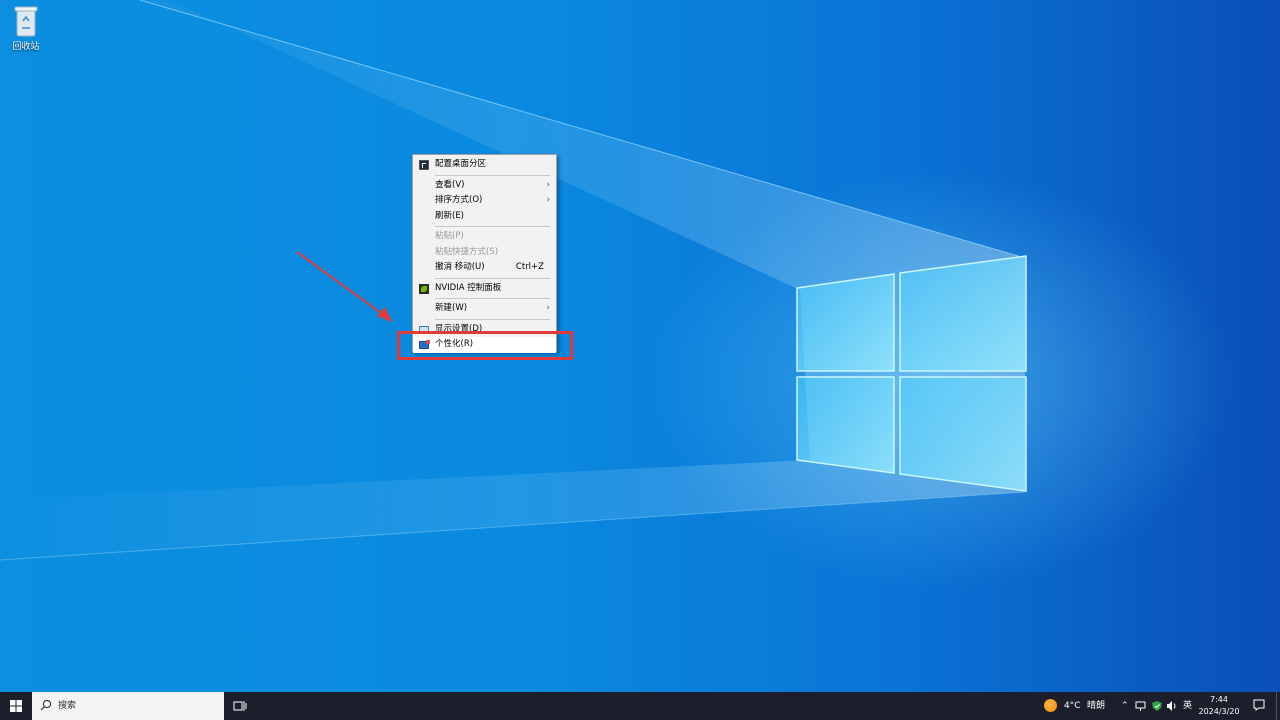 The height and width of the screenshot is (720, 1280). Describe the element at coordinates (1096, 706) in the screenshot. I see `weather-condition: 晴朗` at that location.